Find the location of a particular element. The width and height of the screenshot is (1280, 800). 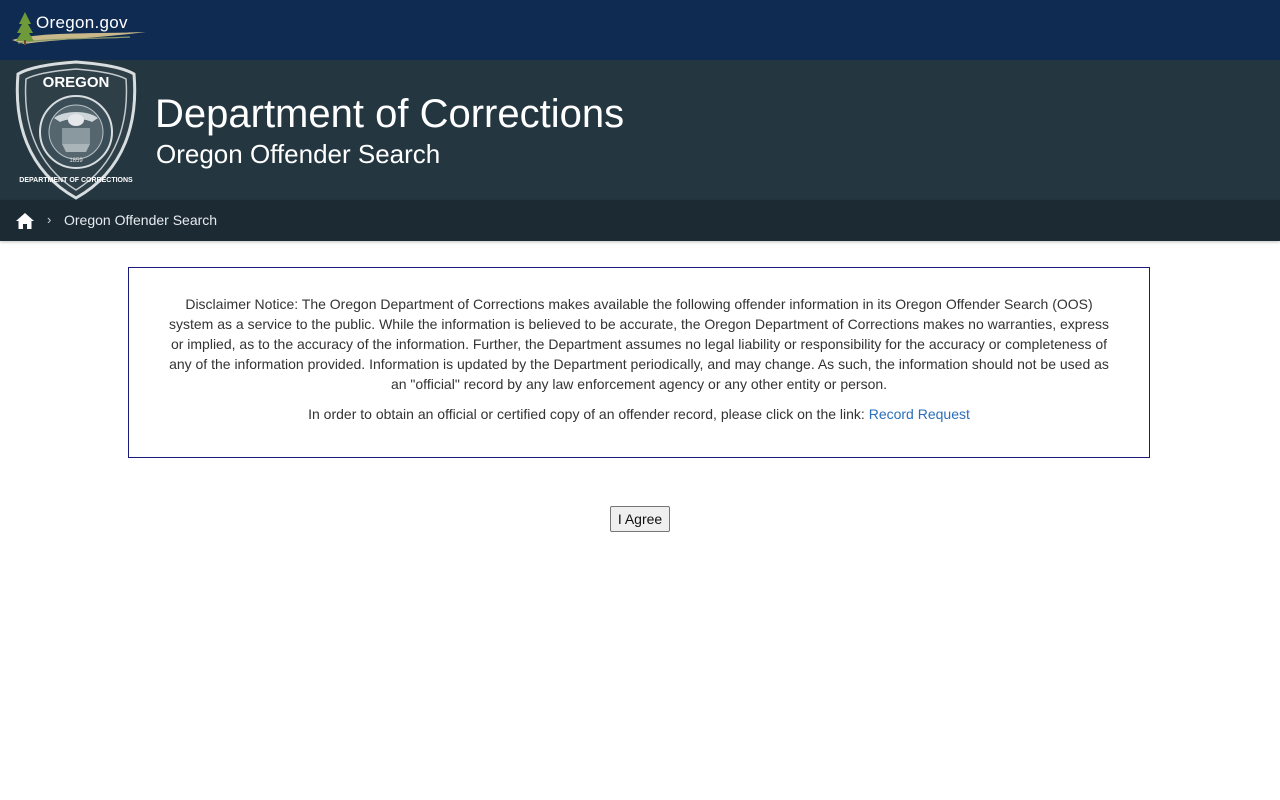

home-icon is located at coordinates (25, 221).